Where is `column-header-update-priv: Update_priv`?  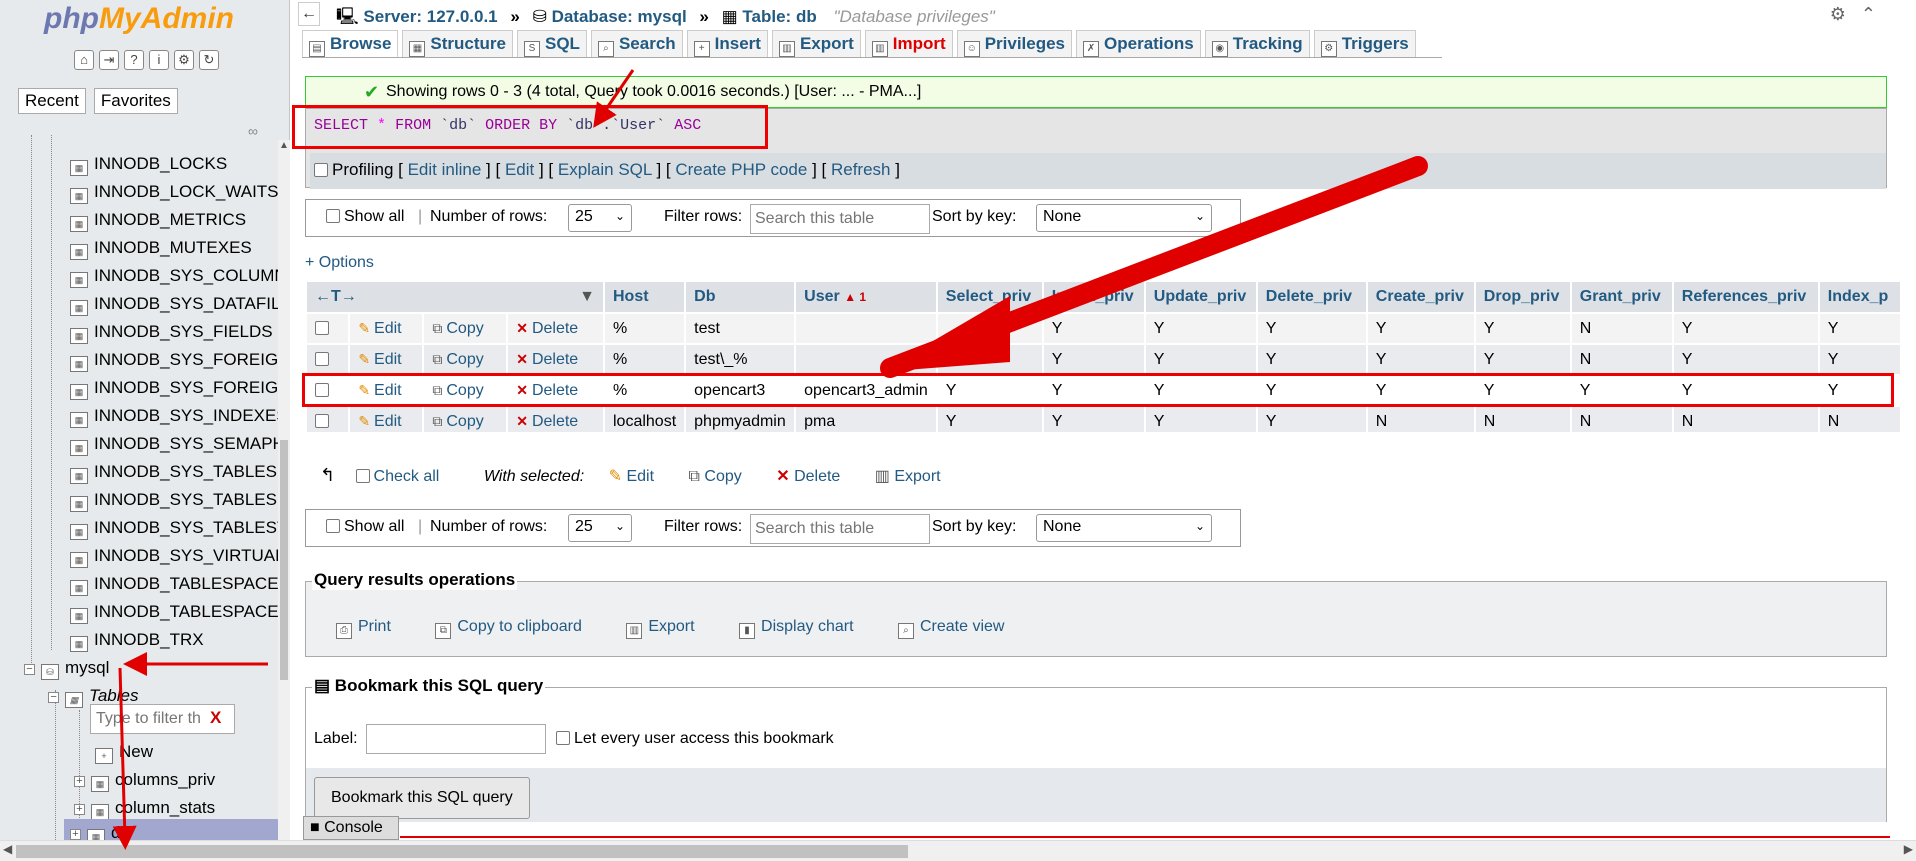
column-header-update-priv: Update_priv is located at coordinates (1200, 297).